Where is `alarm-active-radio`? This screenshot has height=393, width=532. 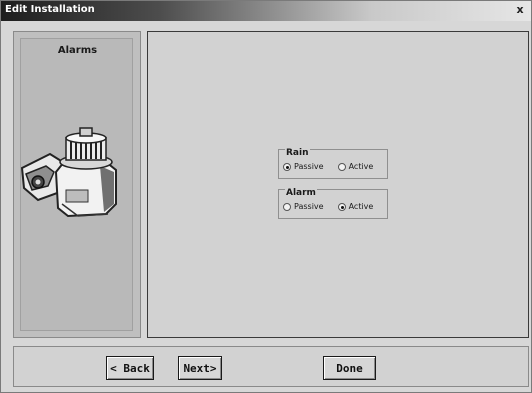
alarm-active-radio is located at coordinates (341, 206).